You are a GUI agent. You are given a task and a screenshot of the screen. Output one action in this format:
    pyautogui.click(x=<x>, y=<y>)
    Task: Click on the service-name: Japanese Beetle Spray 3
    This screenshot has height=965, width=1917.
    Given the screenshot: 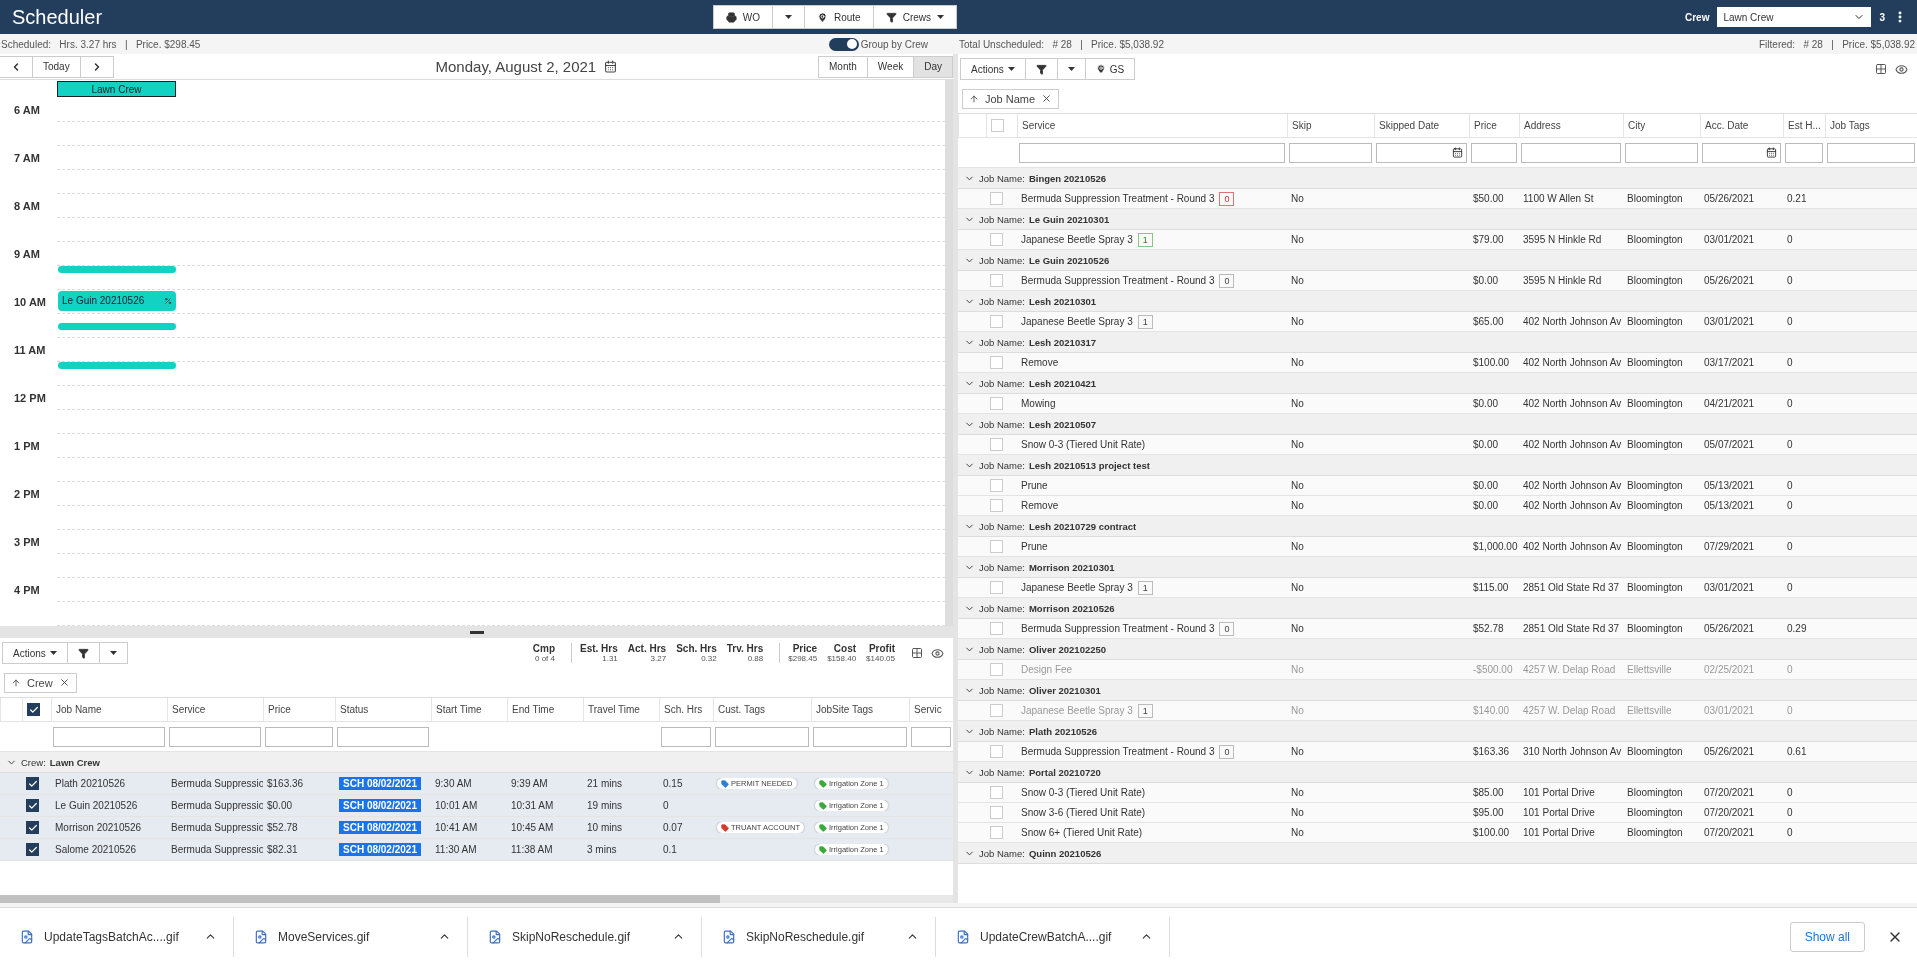 What is the action you would take?
    pyautogui.click(x=1077, y=239)
    